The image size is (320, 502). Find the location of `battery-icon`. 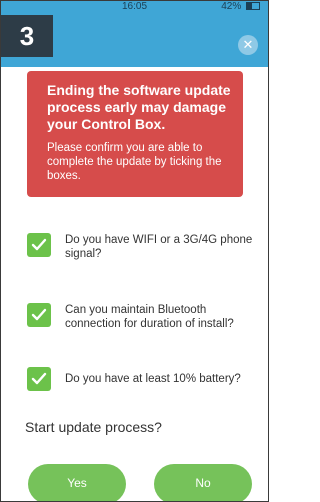

battery-icon is located at coordinates (253, 6).